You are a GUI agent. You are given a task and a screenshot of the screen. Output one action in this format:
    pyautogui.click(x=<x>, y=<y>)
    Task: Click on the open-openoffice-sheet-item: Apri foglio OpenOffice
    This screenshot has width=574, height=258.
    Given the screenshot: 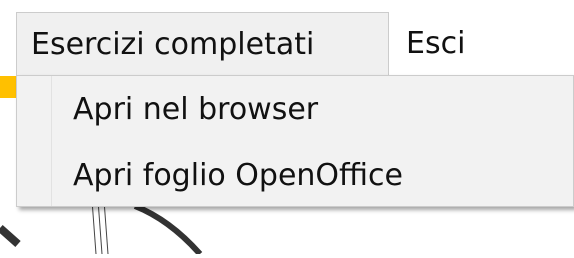 What is the action you would take?
    pyautogui.click(x=238, y=176)
    